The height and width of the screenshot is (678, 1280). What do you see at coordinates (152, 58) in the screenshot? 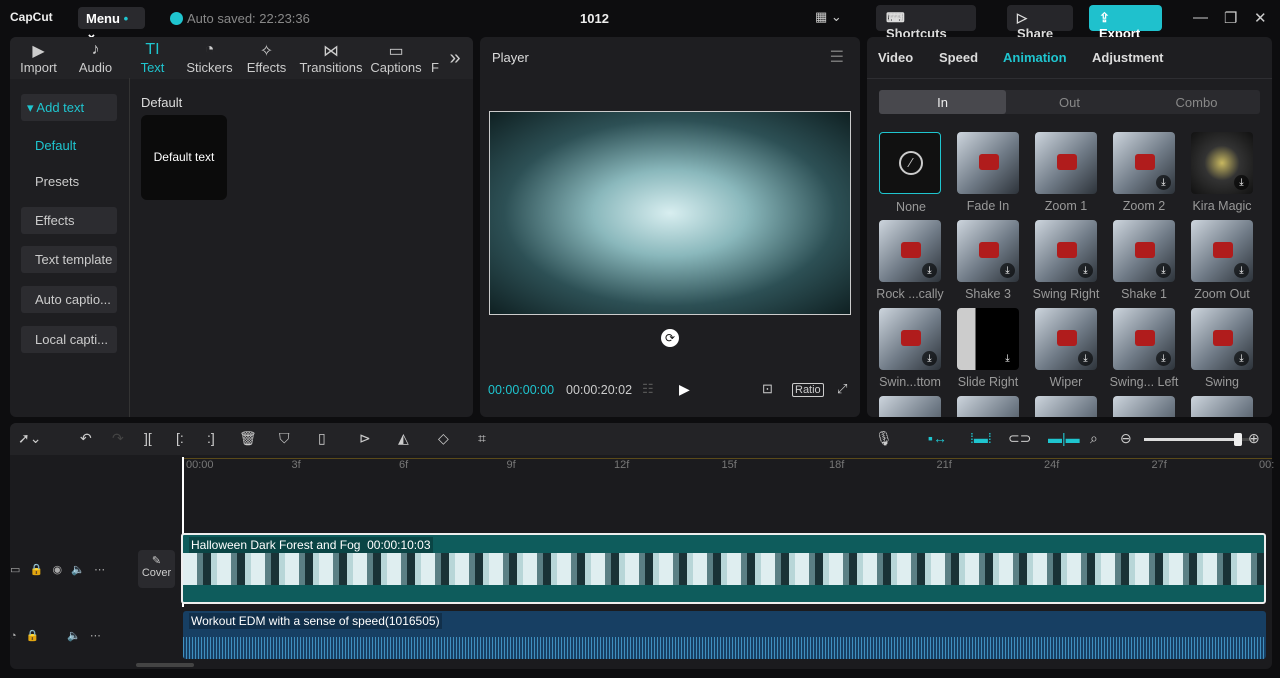
I see `tab-text: TI Text` at bounding box center [152, 58].